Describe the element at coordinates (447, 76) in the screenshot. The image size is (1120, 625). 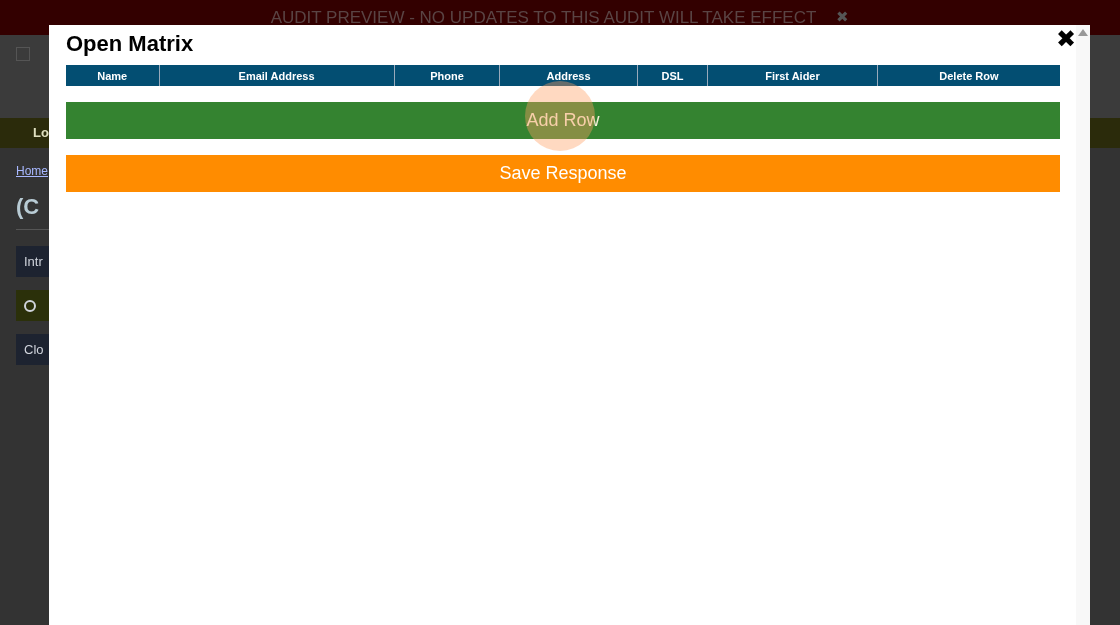
I see `column-header: Phone` at that location.